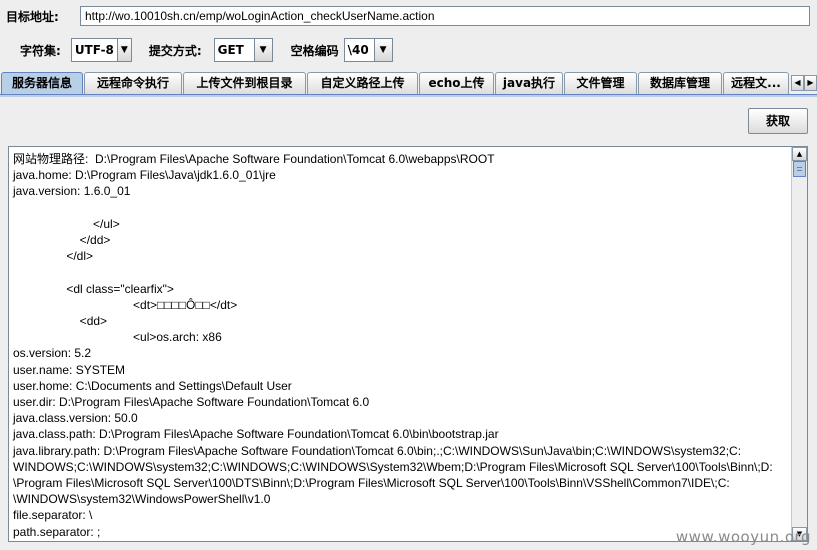 The image size is (817, 550). I want to click on tab-echo-upload: echo上传, so click(456, 83).